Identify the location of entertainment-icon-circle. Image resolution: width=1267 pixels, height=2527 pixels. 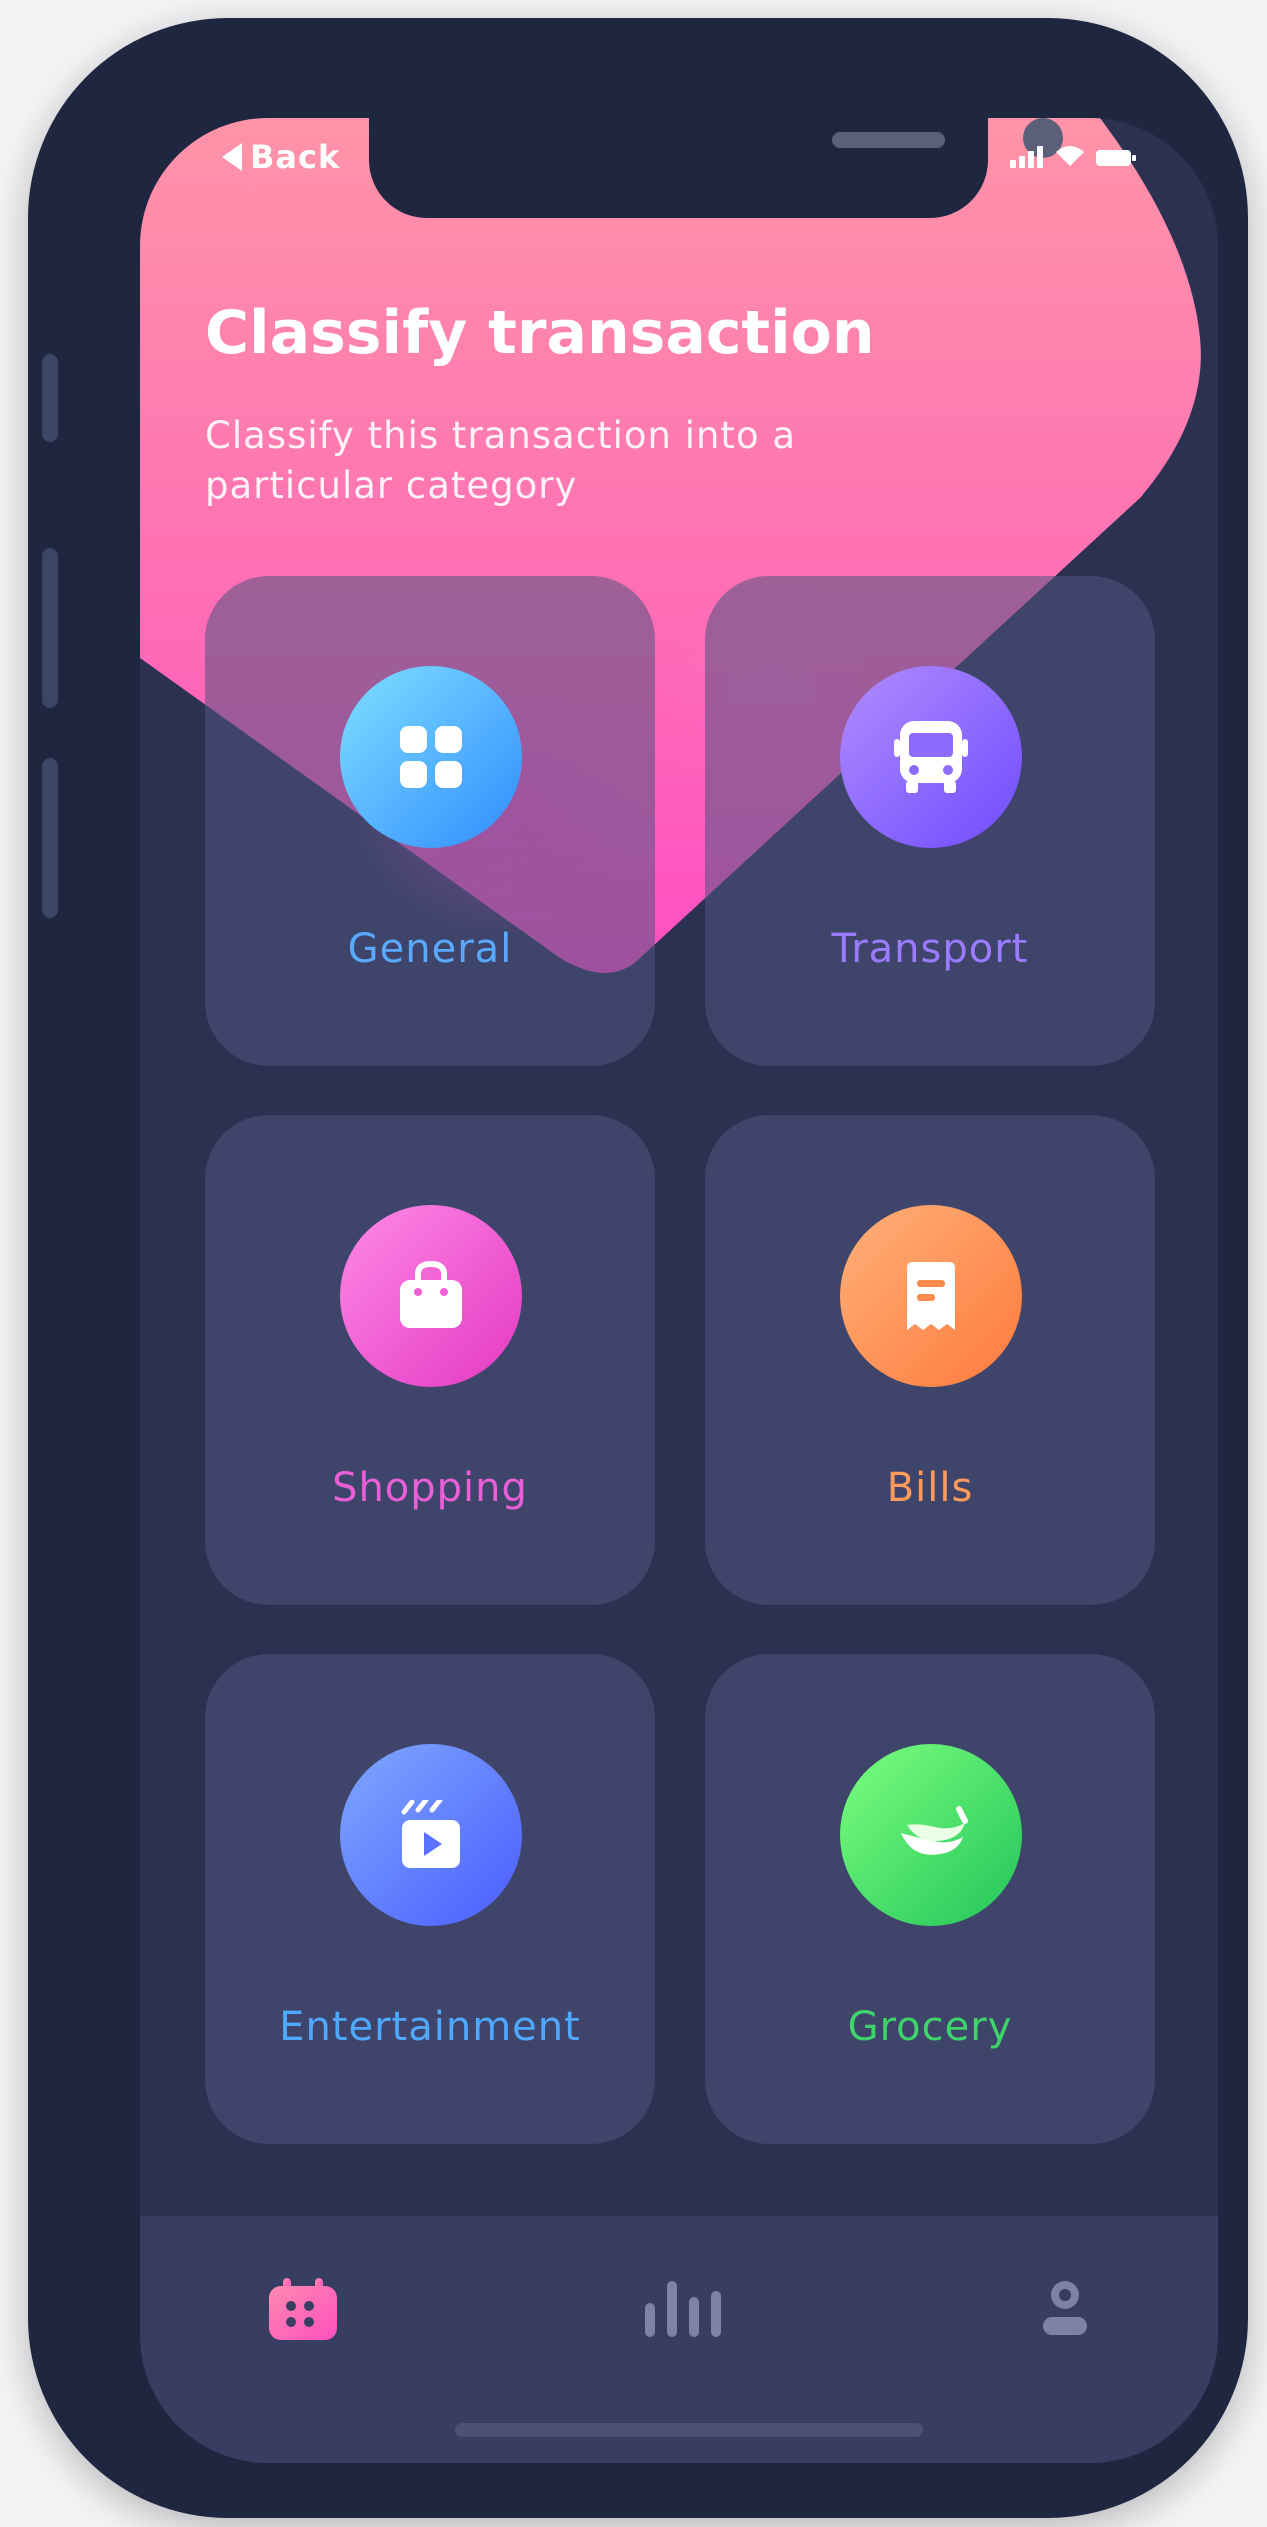
(431, 1835).